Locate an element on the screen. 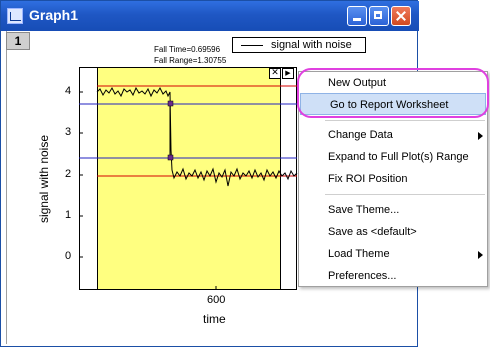  legend-line-sample is located at coordinates (252, 45).